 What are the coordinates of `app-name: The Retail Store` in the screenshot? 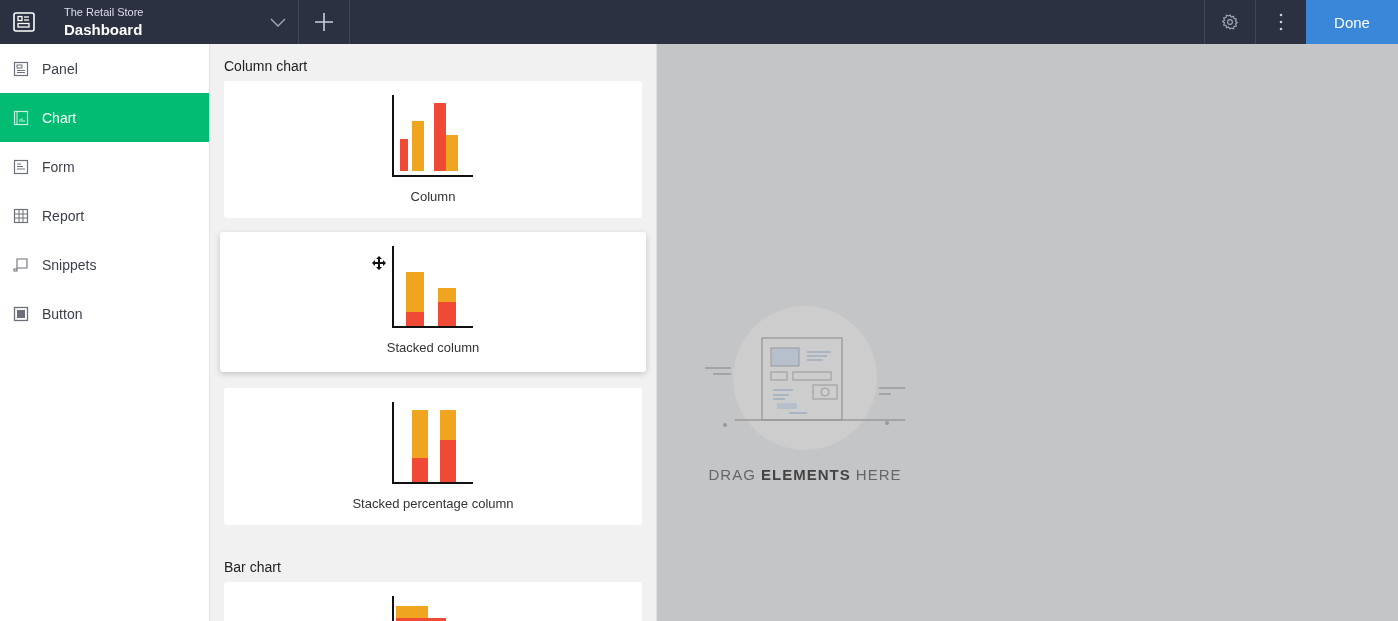 It's located at (104, 12).